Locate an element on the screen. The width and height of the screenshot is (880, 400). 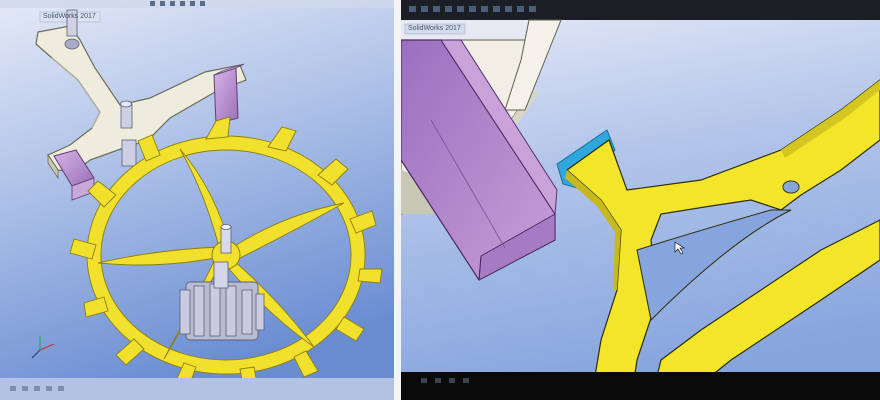
panel-divider is located at coordinates (397, 200).